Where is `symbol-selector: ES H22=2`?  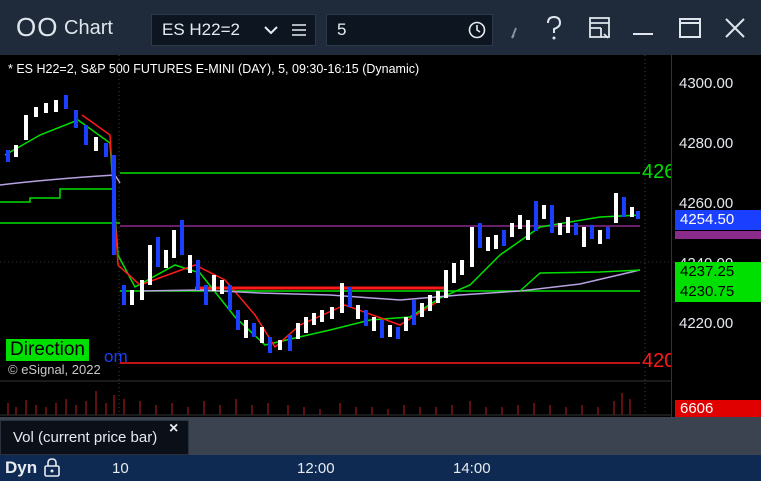
symbol-selector: ES H22=2 is located at coordinates (233, 30).